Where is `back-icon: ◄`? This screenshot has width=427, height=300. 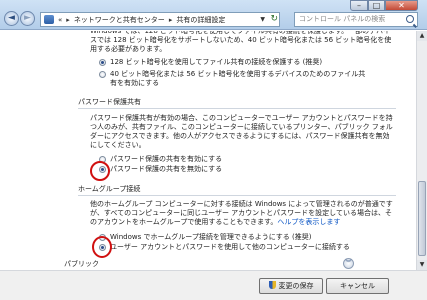 back-icon: ◄ is located at coordinates (11, 18).